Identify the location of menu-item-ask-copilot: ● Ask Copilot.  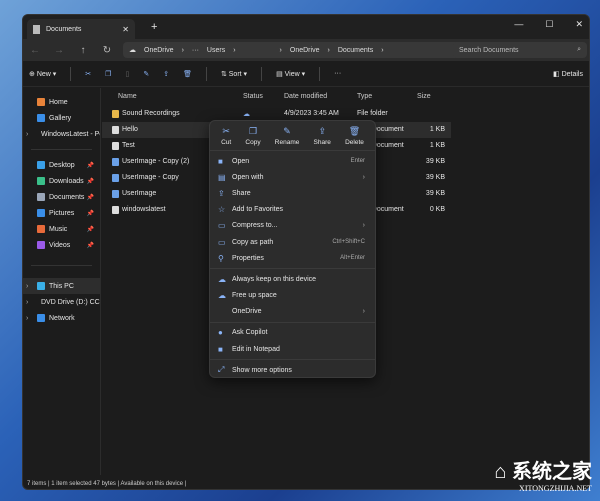
(292, 333).